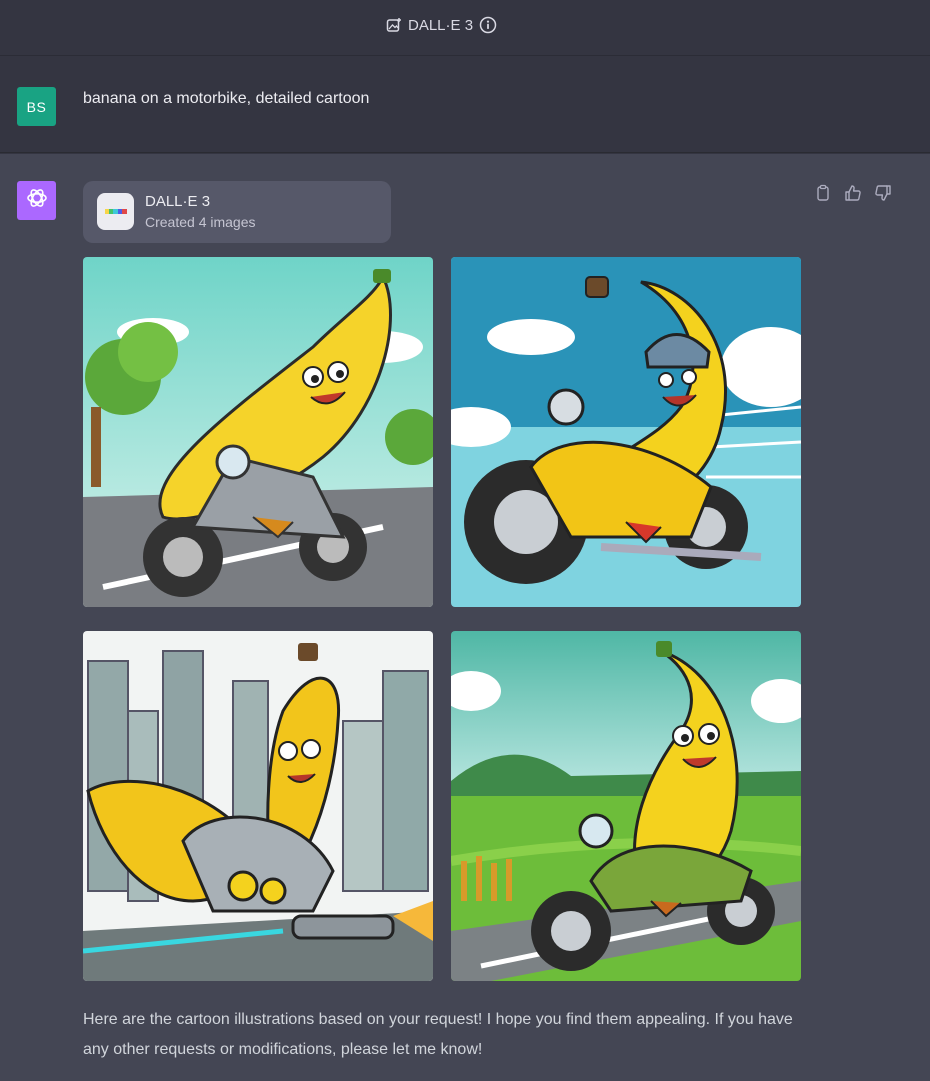 The image size is (930, 1081). Describe the element at coordinates (883, 193) in the screenshot. I see `thumbs-down-icon` at that location.